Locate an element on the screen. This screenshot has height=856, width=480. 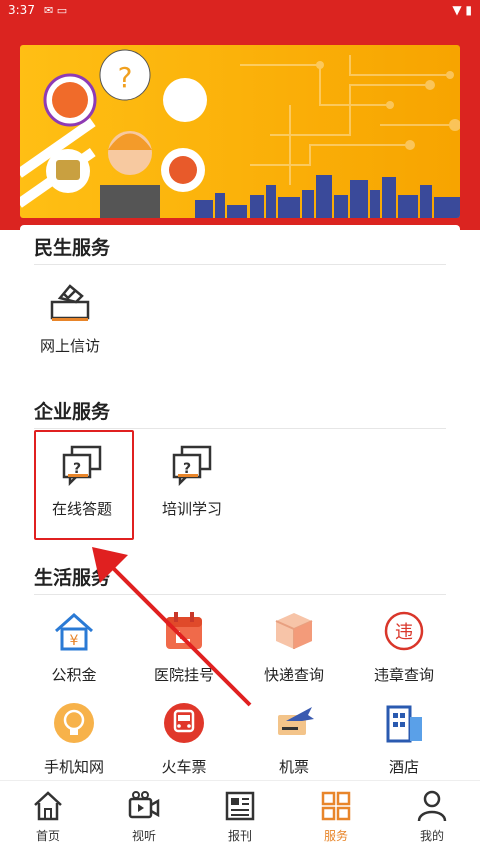
status-time: 3:37 is located at coordinates (21, 10).